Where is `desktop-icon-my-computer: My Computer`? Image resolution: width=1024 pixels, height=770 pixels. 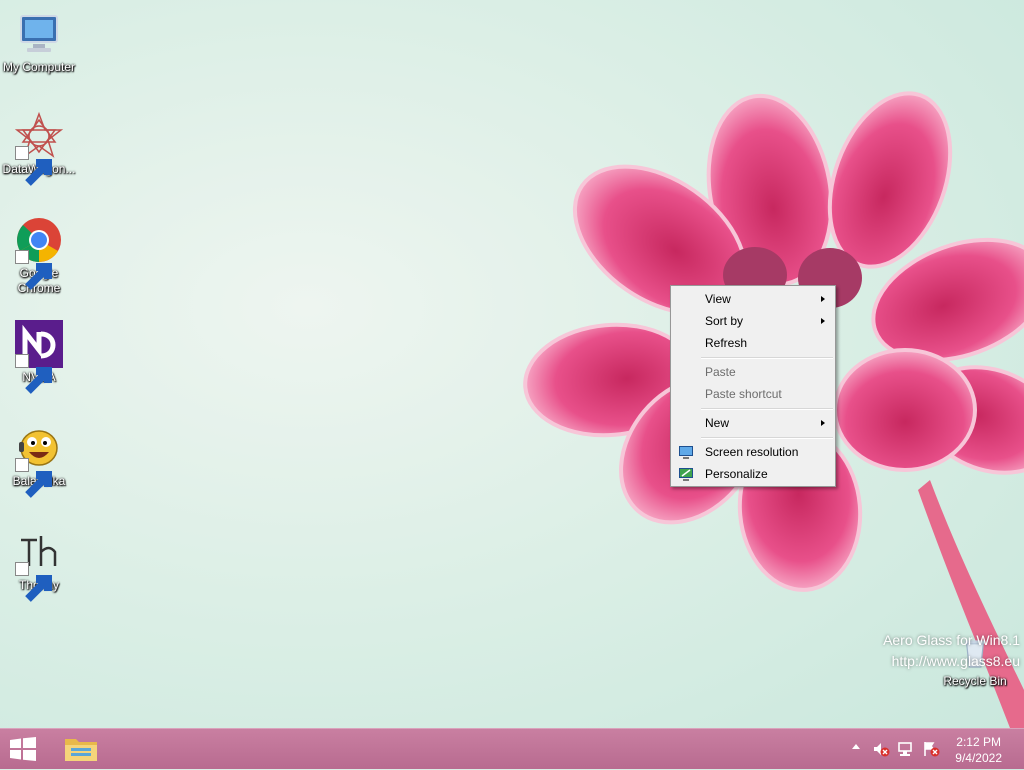
desktop-icon-my-computer: My Computer is located at coordinates (39, 42).